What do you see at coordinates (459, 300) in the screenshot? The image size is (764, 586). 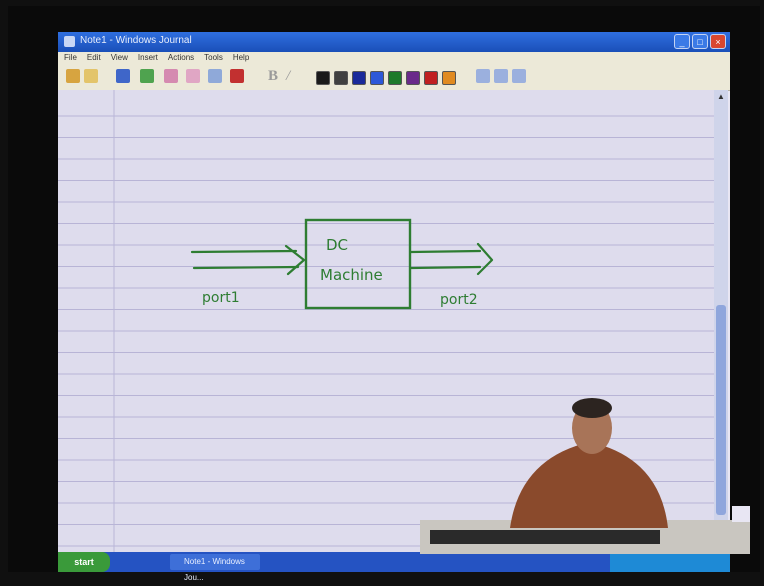 I see `port2-label: port2` at bounding box center [459, 300].